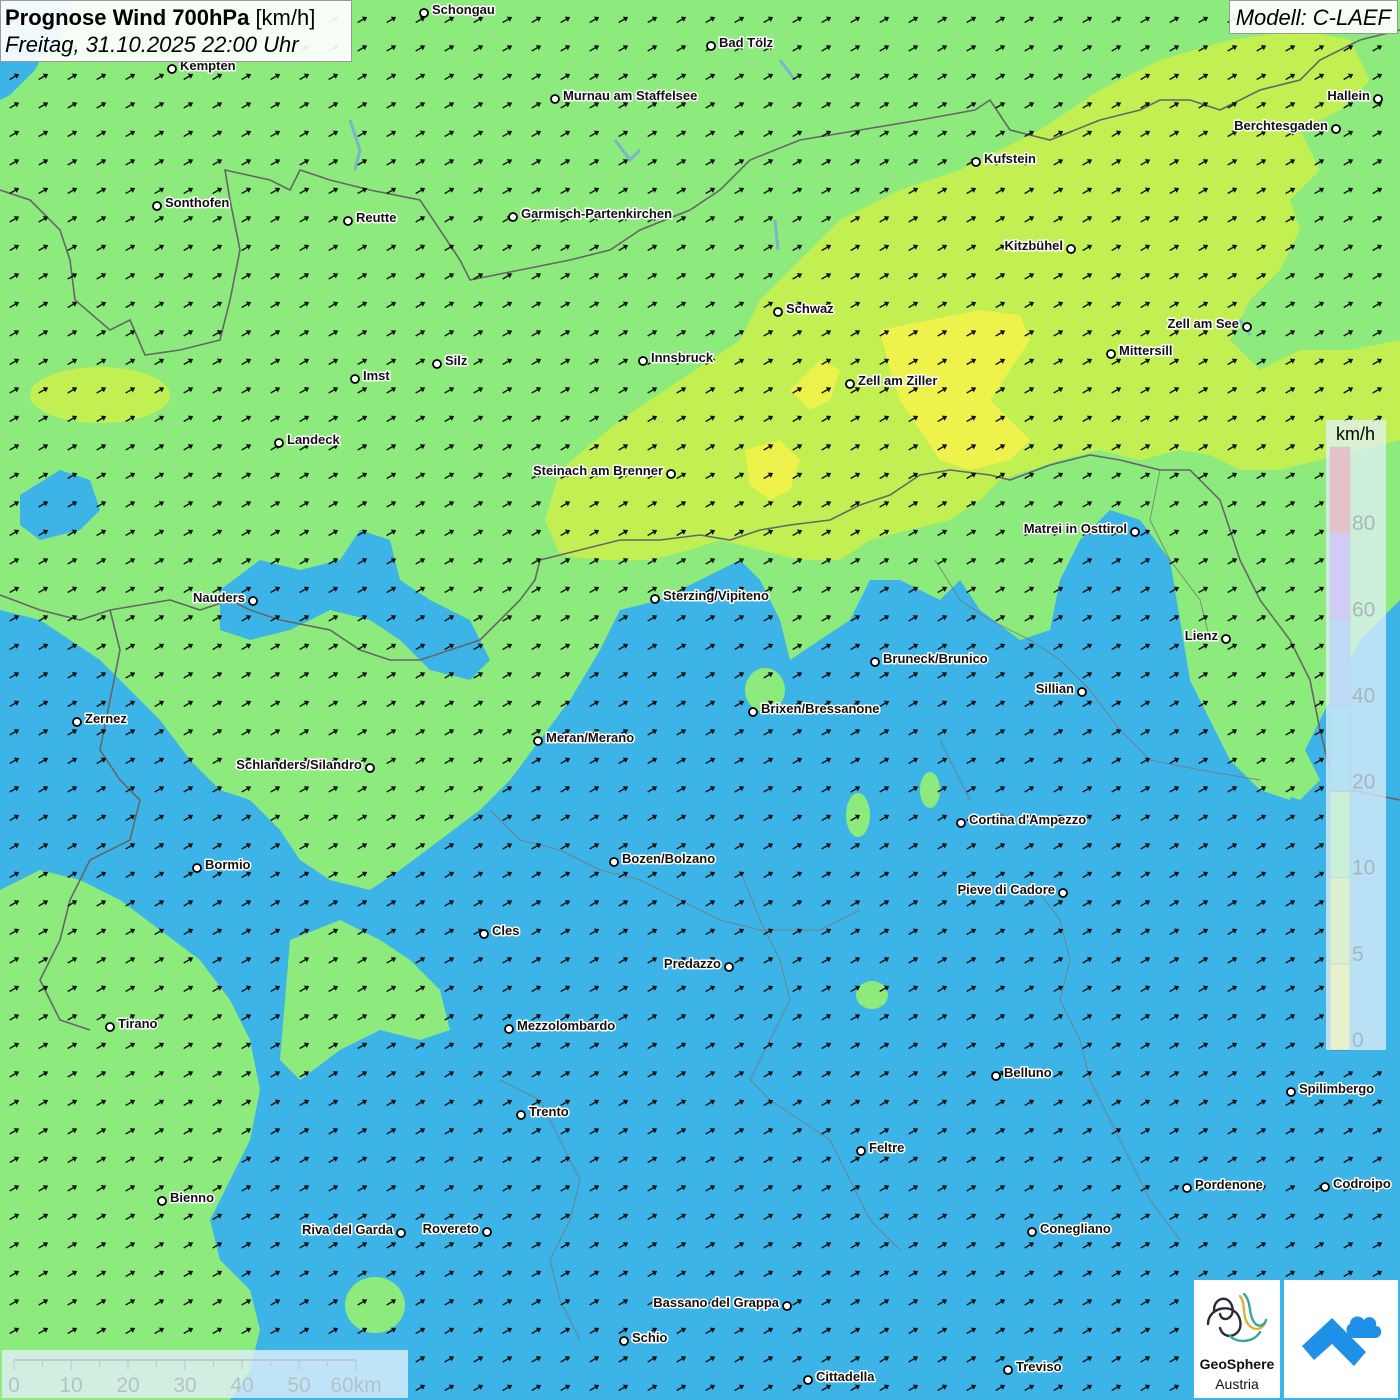  I want to click on place-marker: Spilimbergo, so click(1331, 1089).